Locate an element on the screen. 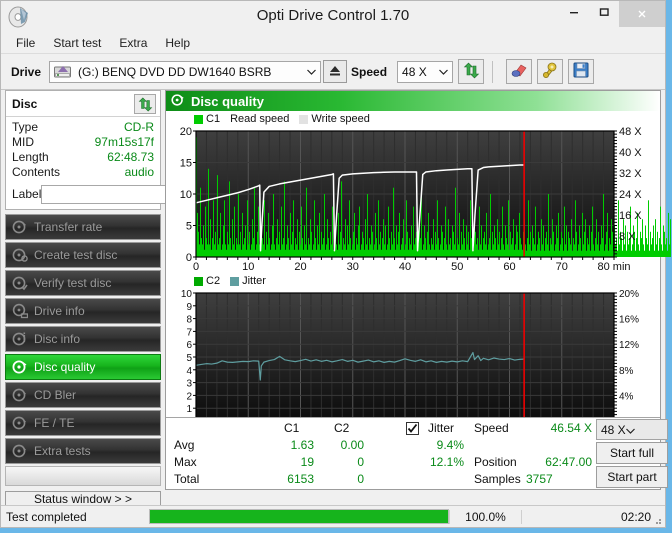 This screenshot has width=672, height=533. sidebar-item-extra-tests: Extra tests is located at coordinates (83, 451).